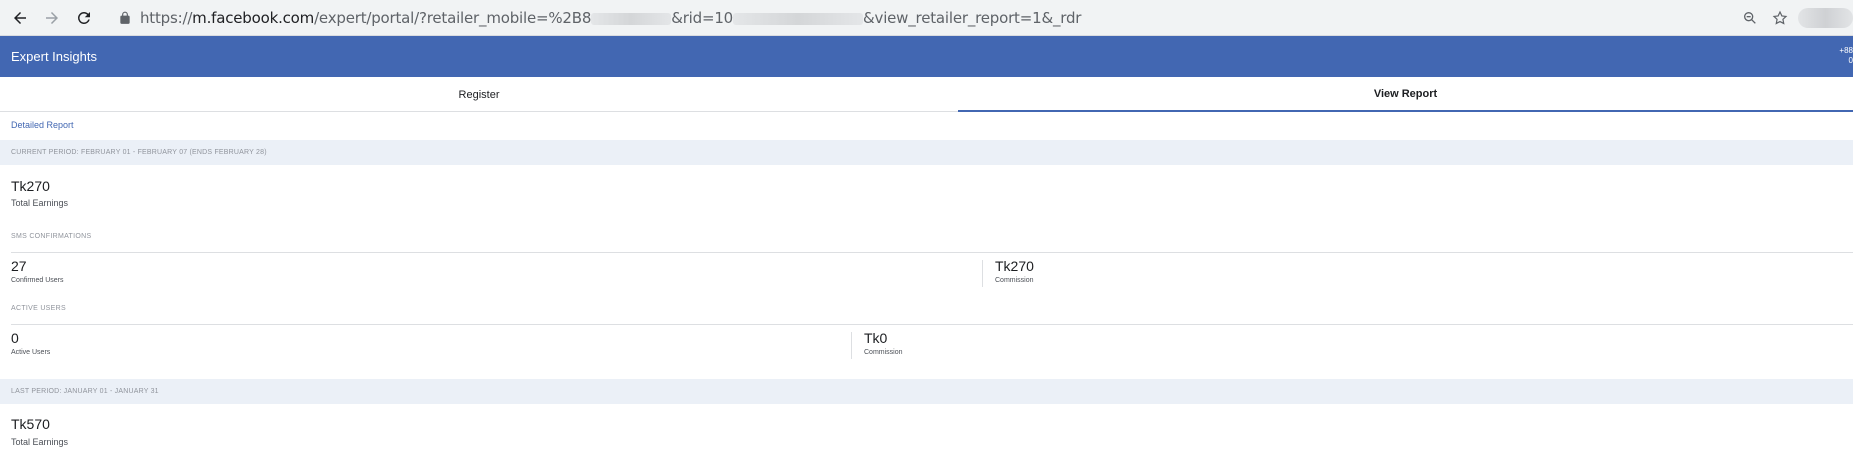  Describe the element at coordinates (926, 391) in the screenshot. I see `last-period-band: LAST PERIOD: JANUARY 01 - JANUARY 31` at that location.